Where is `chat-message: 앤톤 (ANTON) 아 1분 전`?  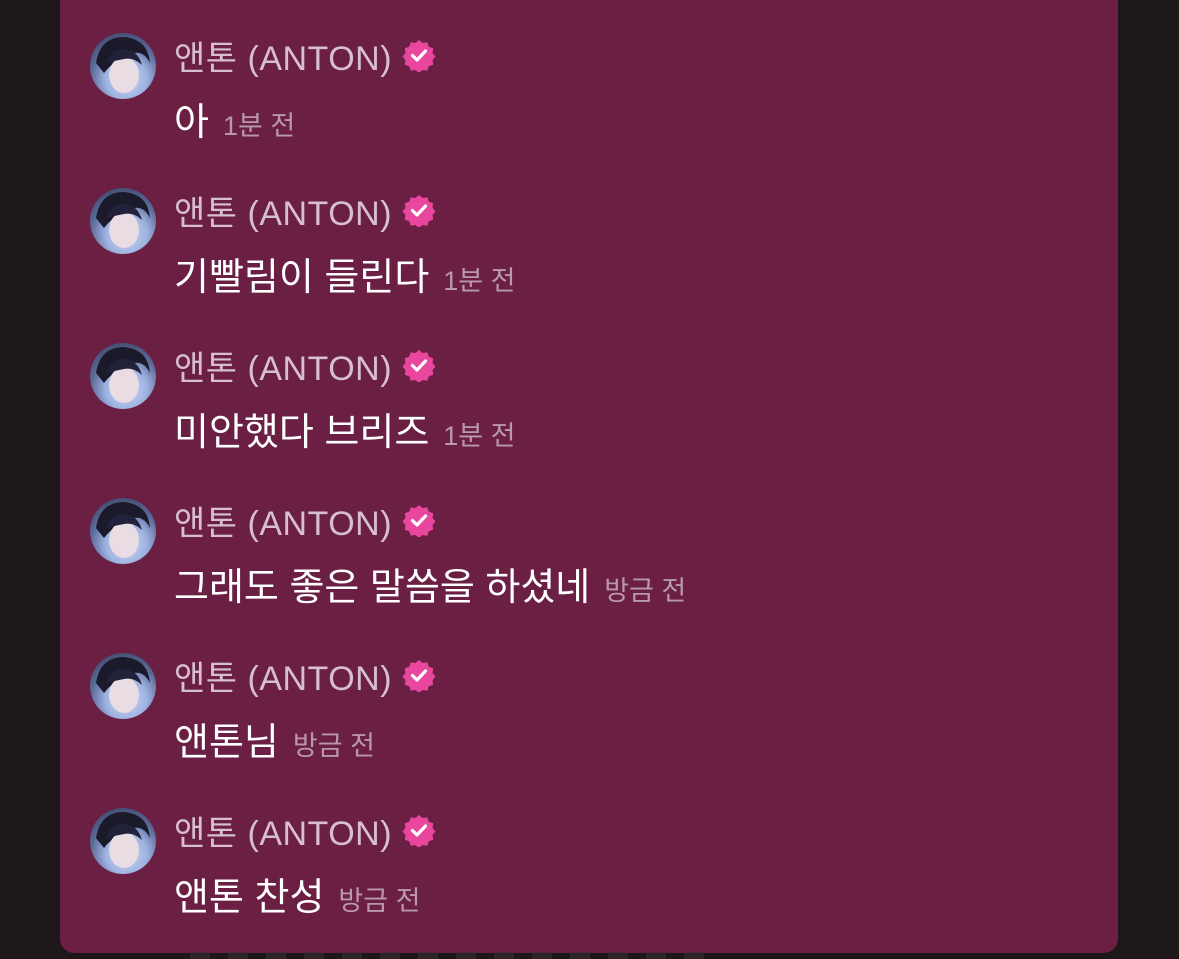
chat-message: 앤톤 (ANTON) 아 1분 전 is located at coordinates (589, 93).